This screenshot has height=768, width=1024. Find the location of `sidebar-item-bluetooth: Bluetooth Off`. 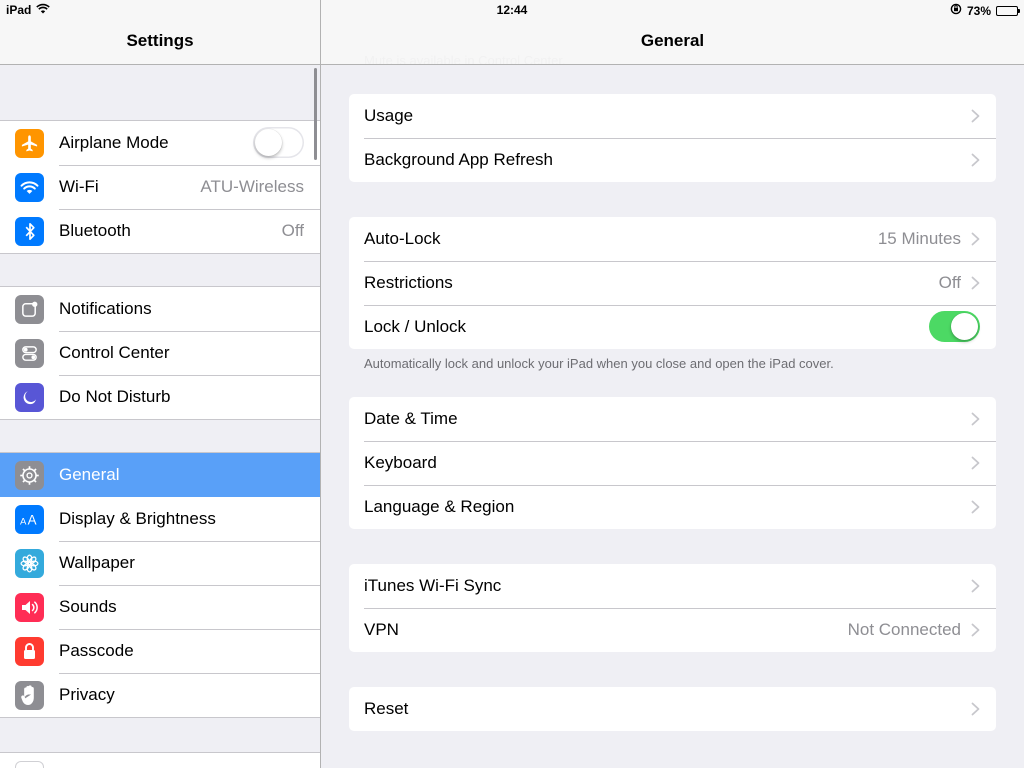

sidebar-item-bluetooth: Bluetooth Off is located at coordinates (160, 231).